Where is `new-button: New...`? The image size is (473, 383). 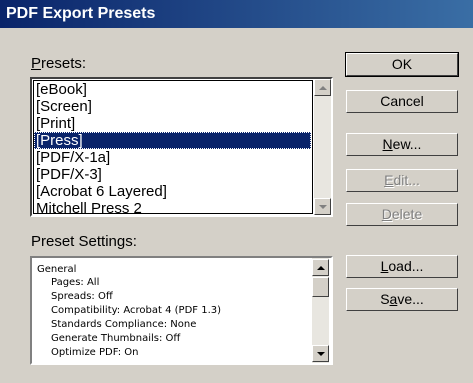
new-button: New... is located at coordinates (402, 144).